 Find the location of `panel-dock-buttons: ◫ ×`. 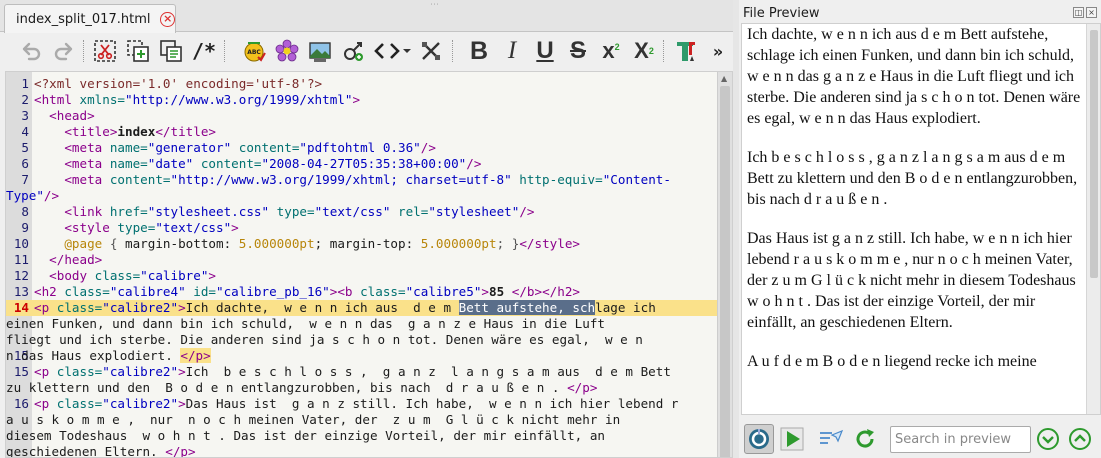

panel-dock-buttons: ◫ × is located at coordinates (1085, 12).